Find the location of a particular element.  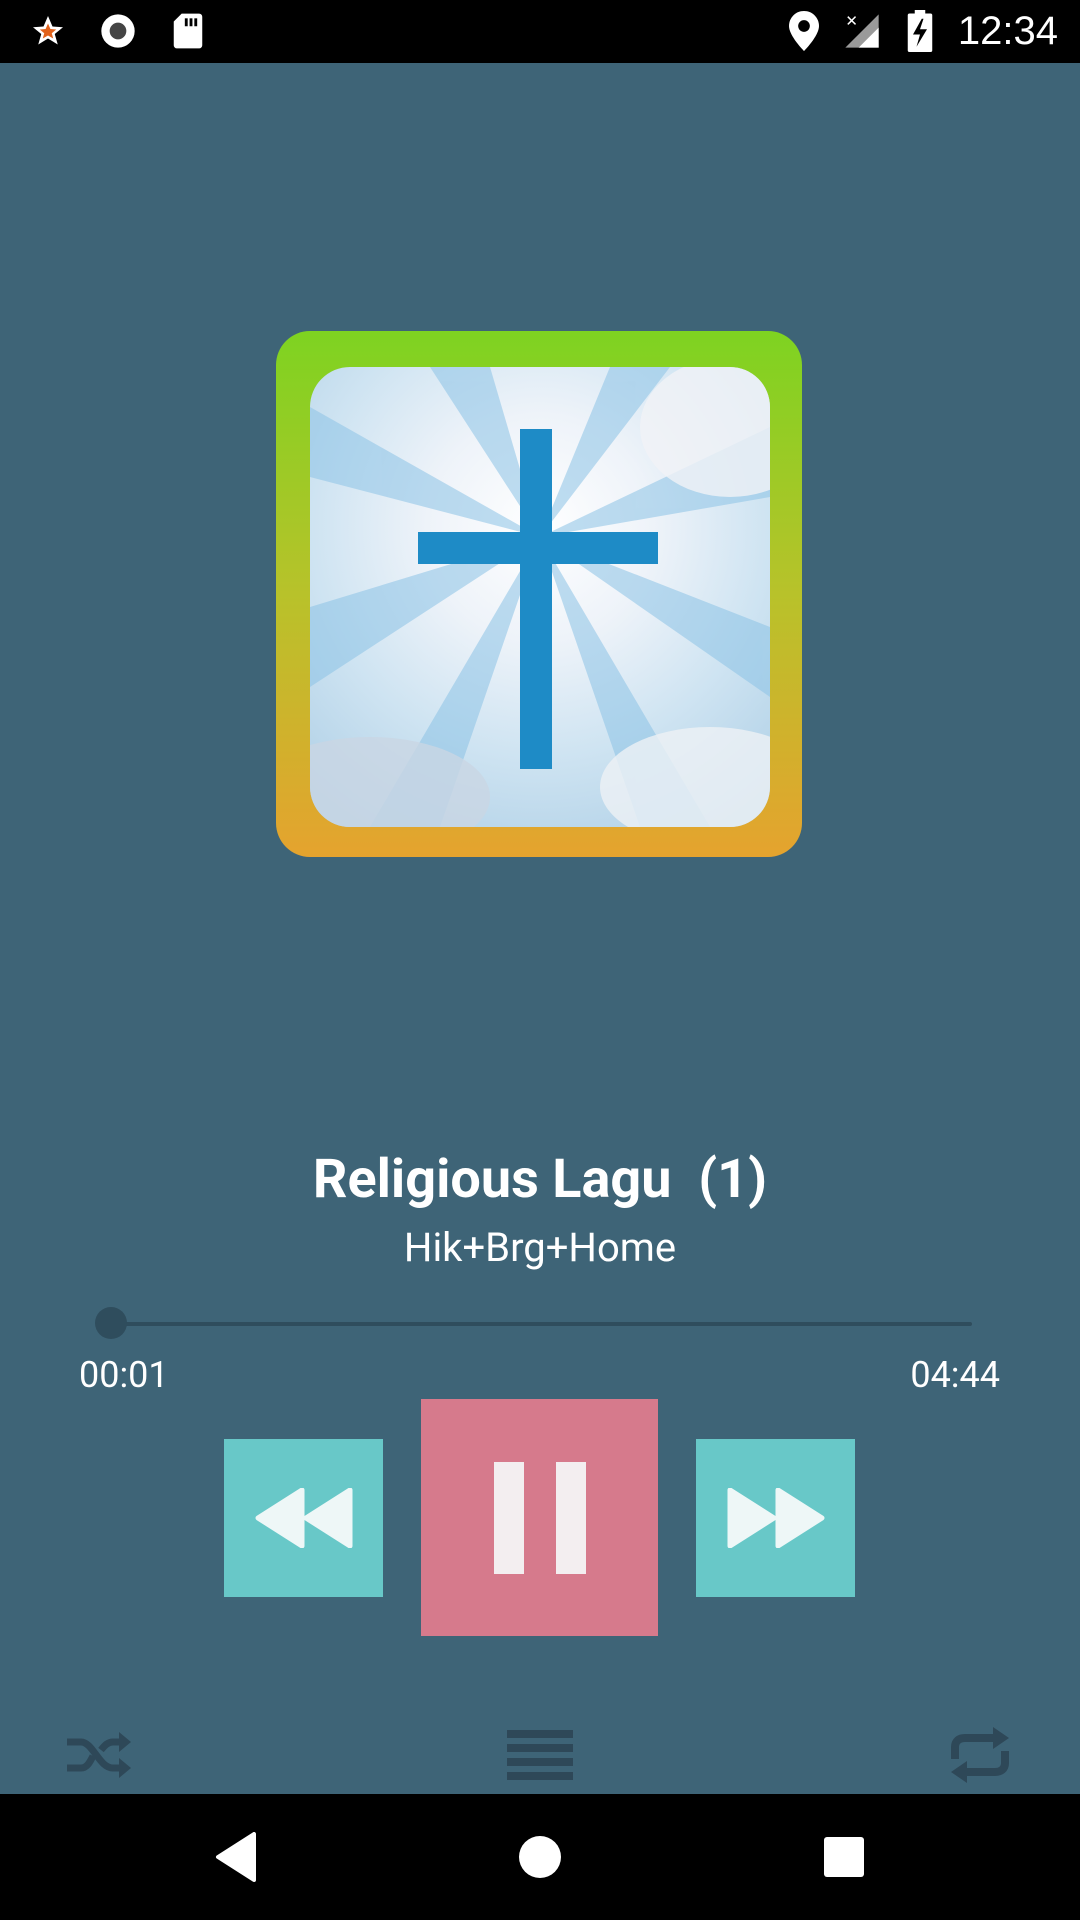

sd-card-icon is located at coordinates (188, 31).